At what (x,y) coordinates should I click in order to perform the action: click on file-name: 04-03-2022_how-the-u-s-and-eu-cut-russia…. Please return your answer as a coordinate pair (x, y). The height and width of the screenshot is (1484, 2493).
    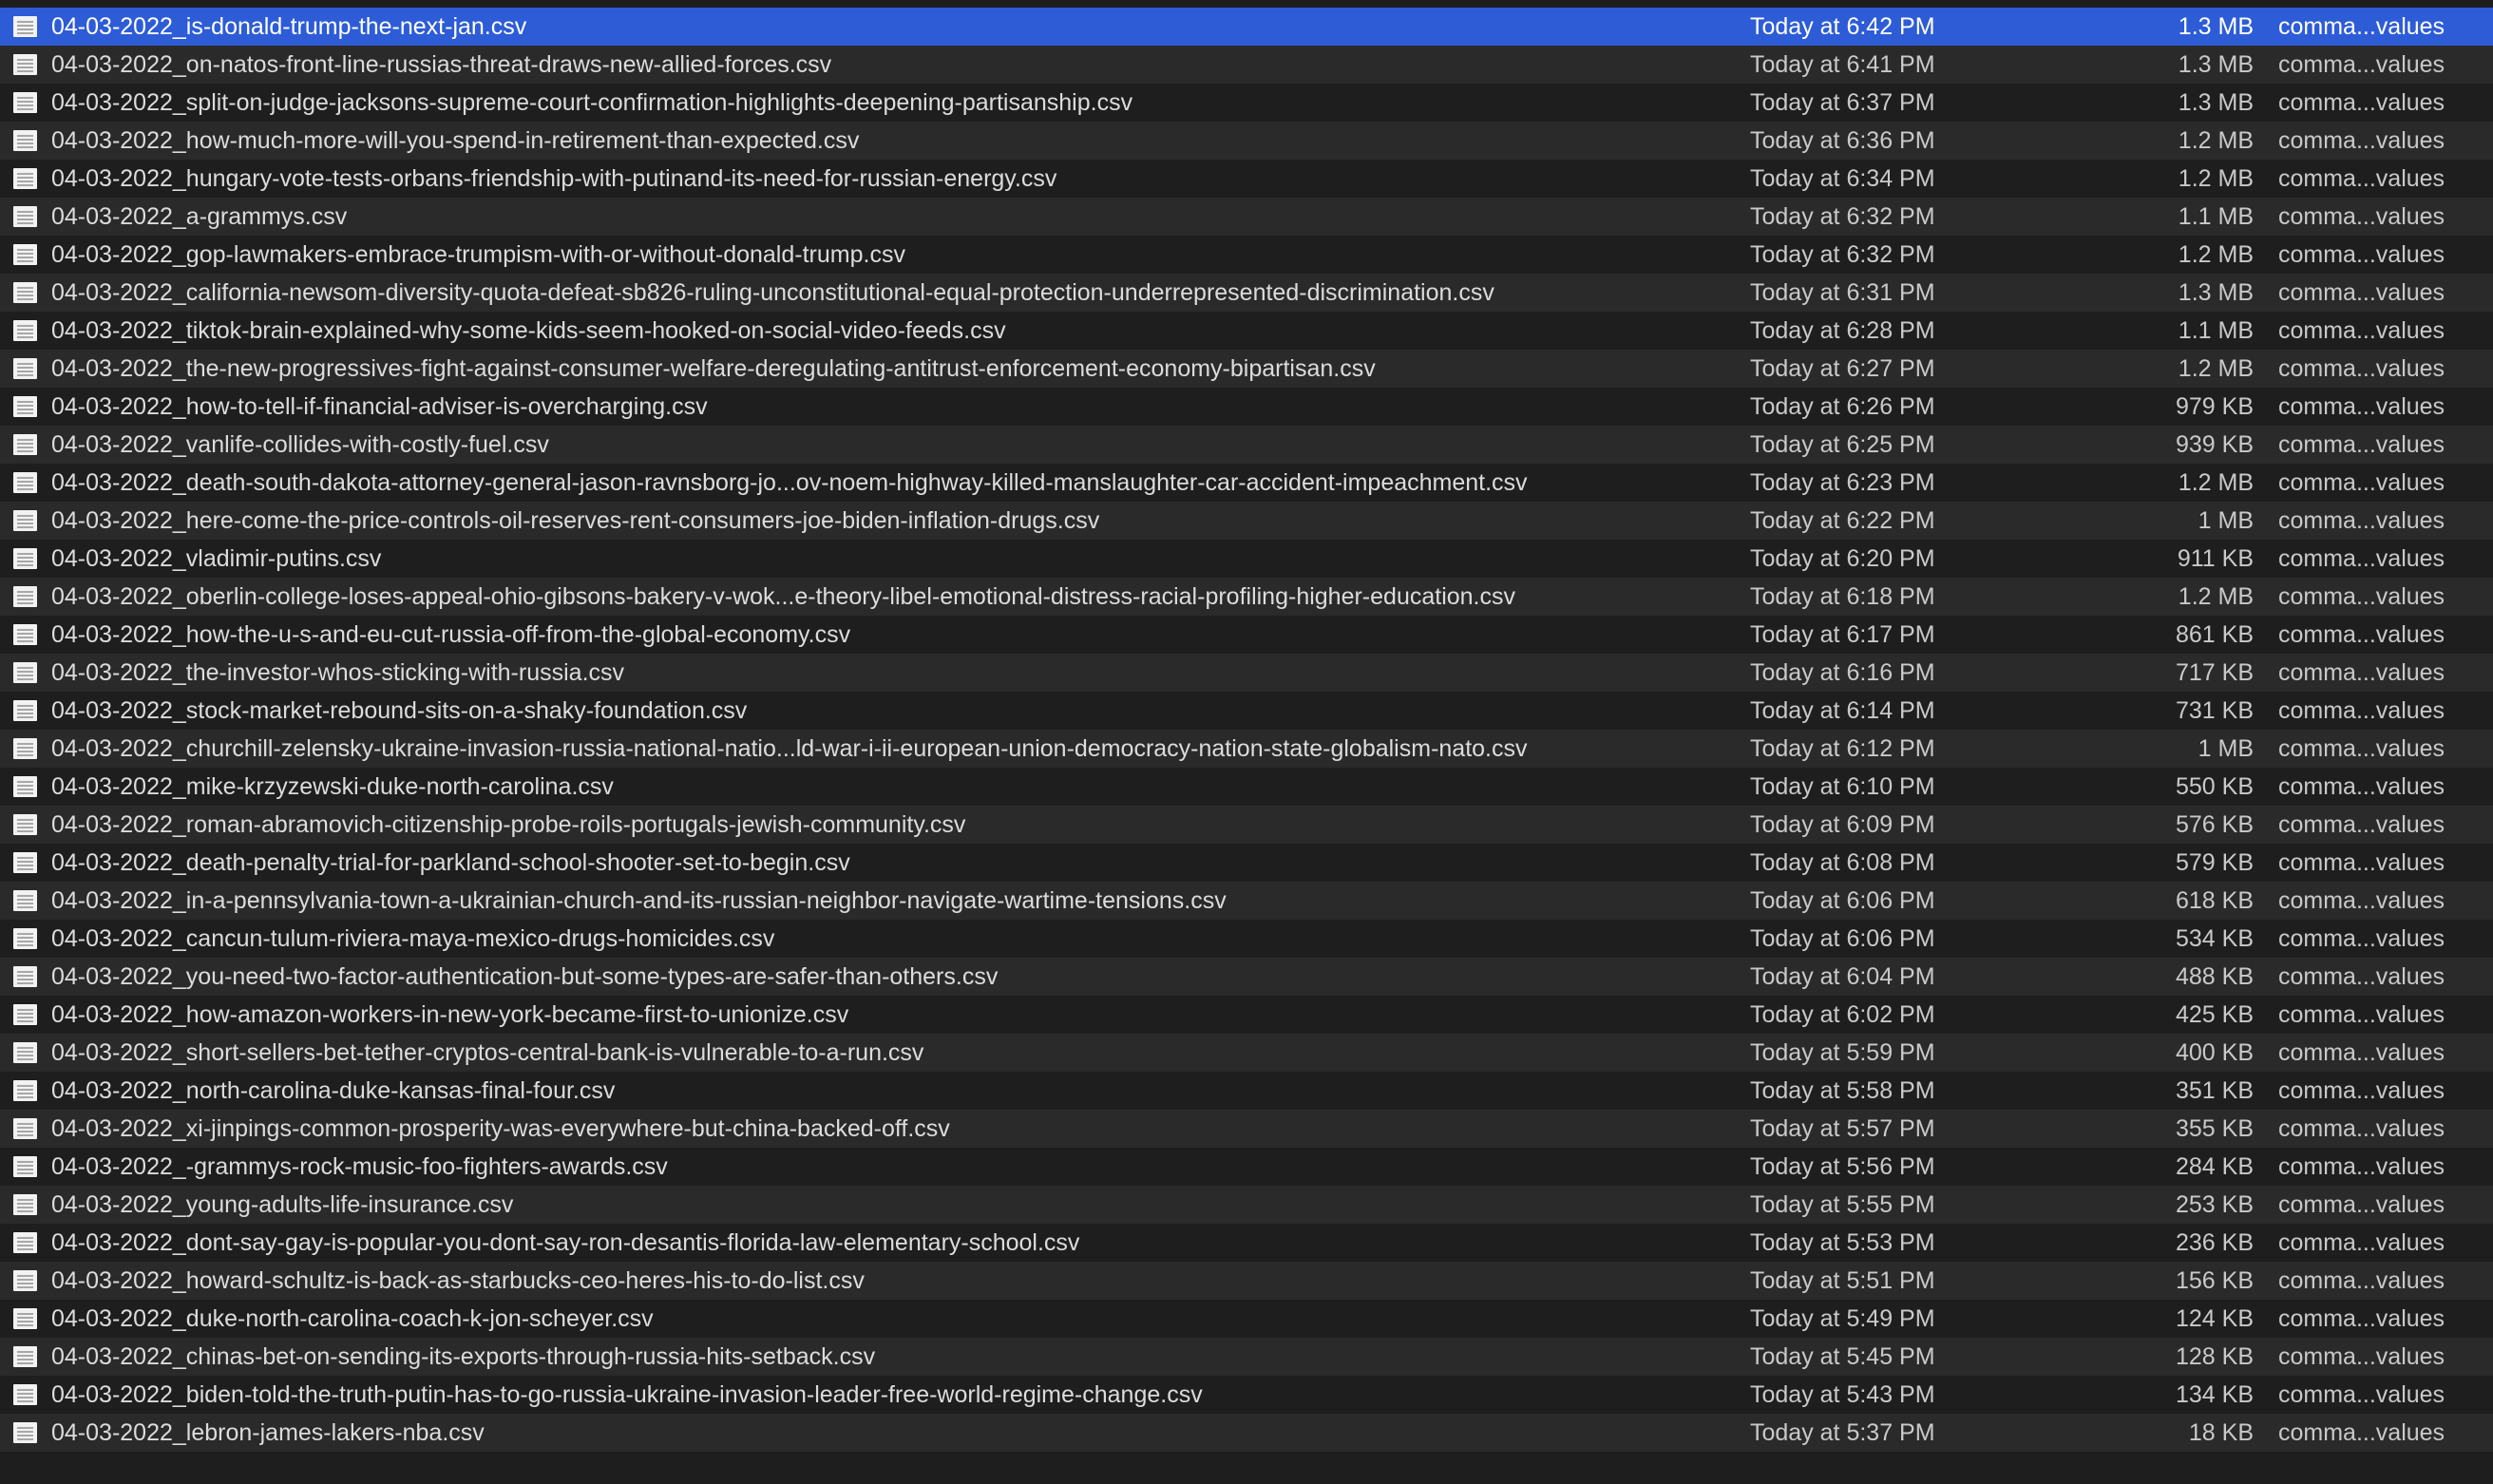
    Looking at the image, I should click on (451, 634).